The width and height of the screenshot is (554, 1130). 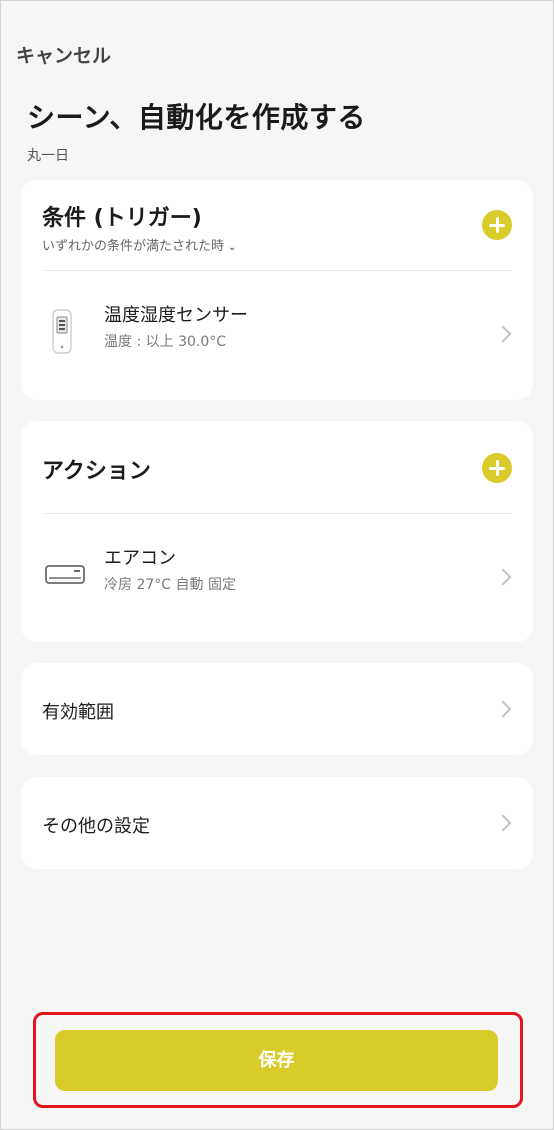 I want to click on page-title: シーン、自動化を作成する, so click(x=196, y=117).